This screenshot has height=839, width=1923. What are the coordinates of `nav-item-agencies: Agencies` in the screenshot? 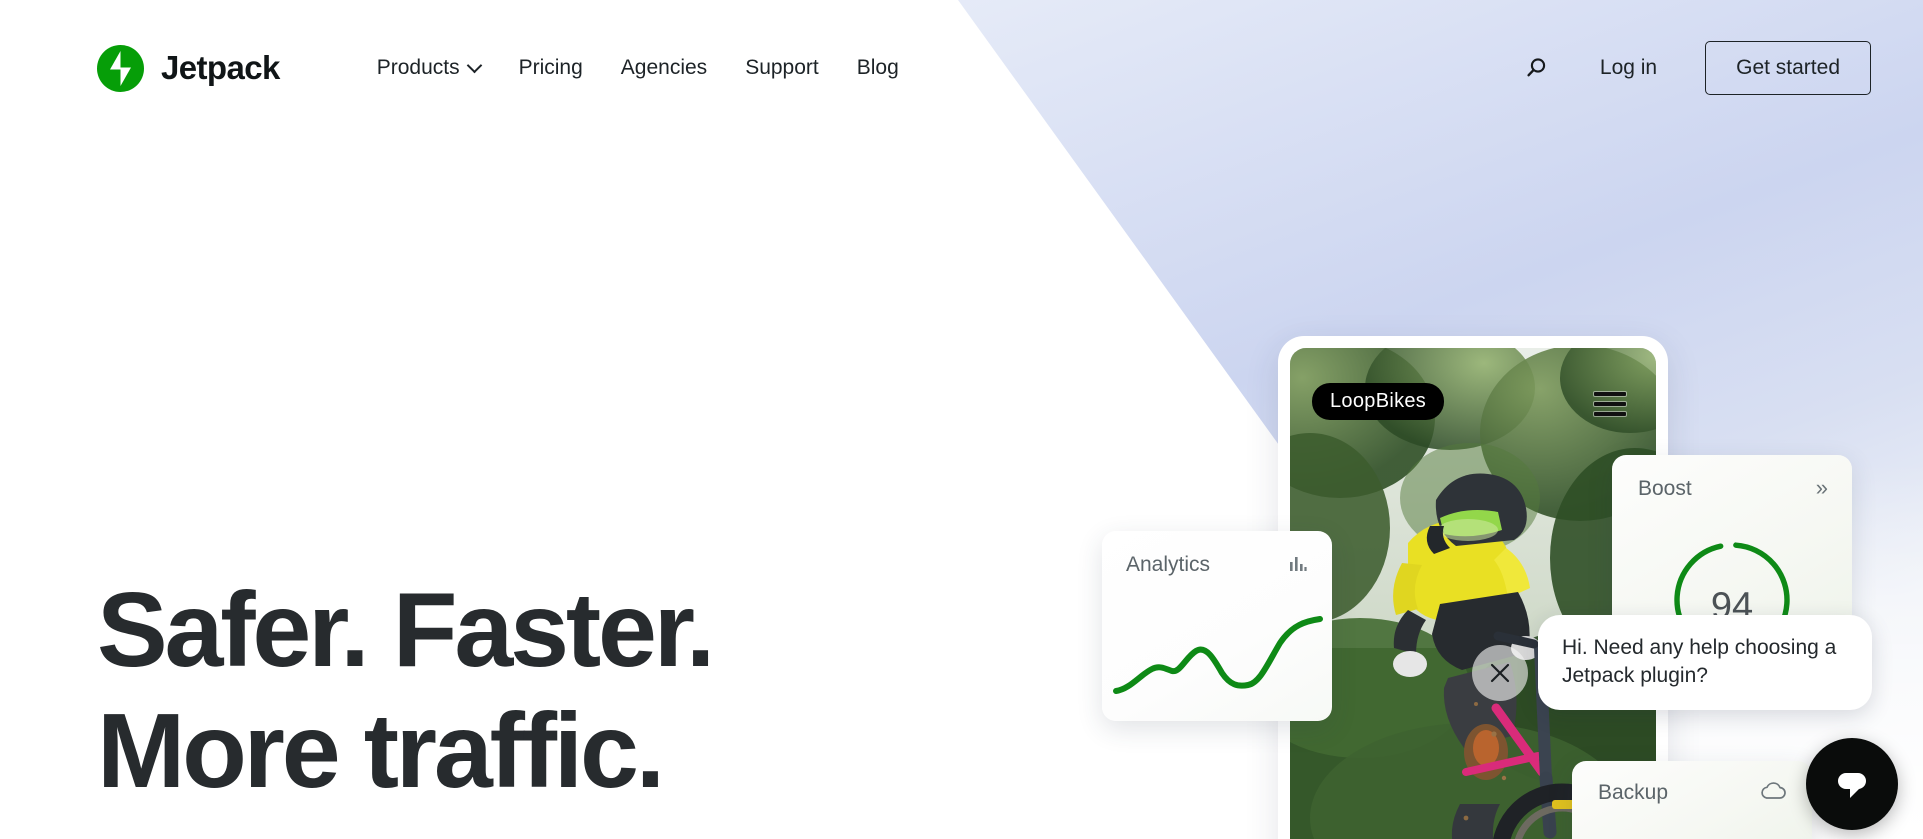 It's located at (664, 68).